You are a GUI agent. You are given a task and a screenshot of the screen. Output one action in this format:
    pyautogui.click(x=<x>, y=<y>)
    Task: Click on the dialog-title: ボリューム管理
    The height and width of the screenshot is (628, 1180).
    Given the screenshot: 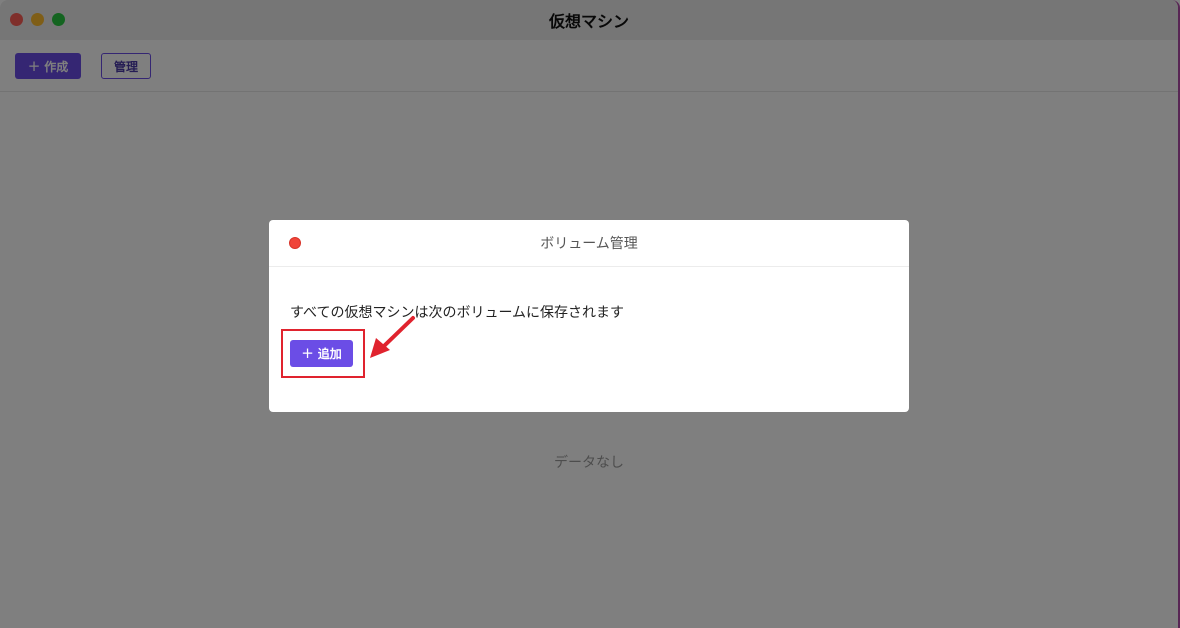 What is the action you would take?
    pyautogui.click(x=589, y=244)
    